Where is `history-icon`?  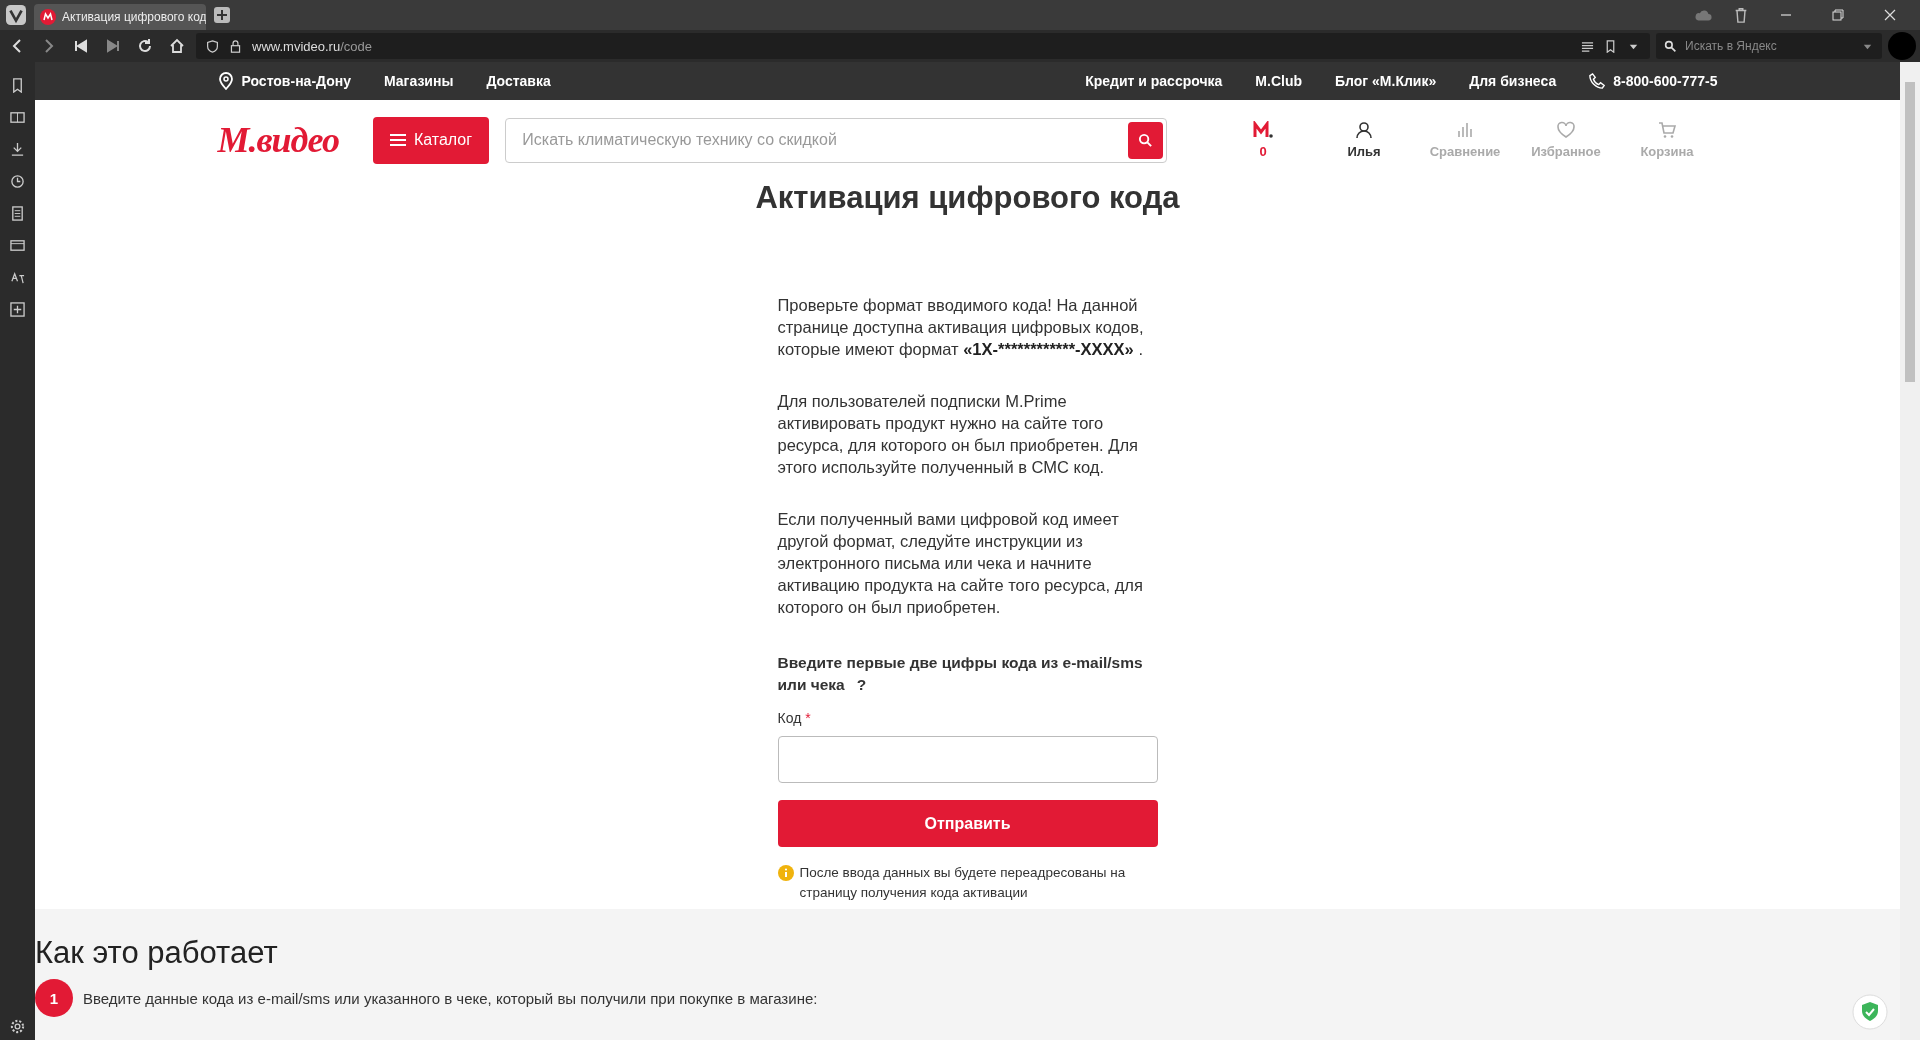
history-icon is located at coordinates (17, 181).